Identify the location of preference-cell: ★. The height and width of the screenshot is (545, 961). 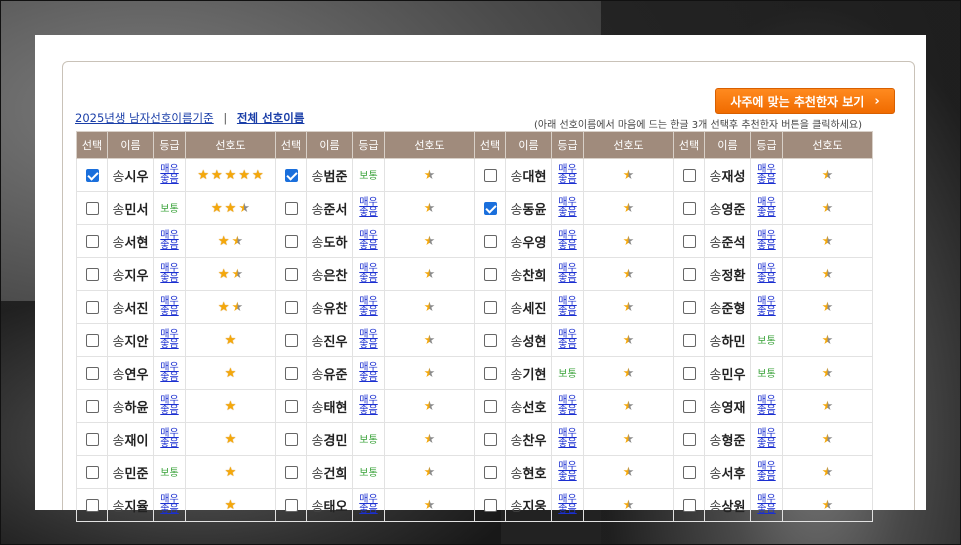
(628, 406).